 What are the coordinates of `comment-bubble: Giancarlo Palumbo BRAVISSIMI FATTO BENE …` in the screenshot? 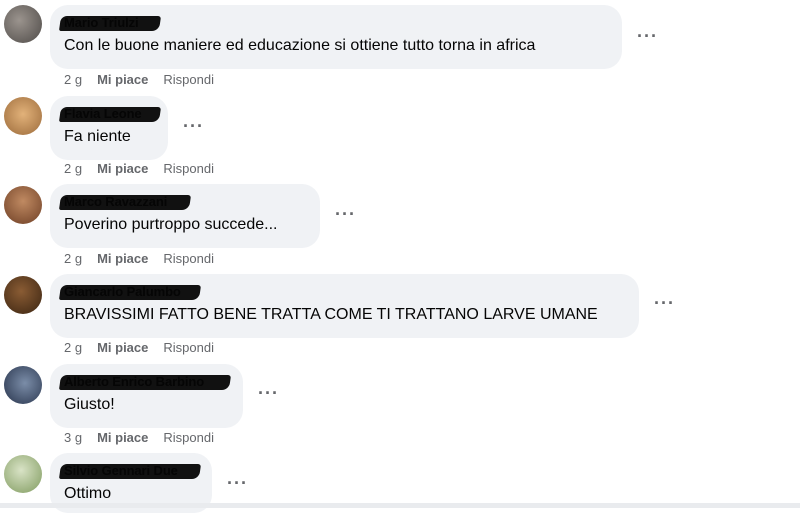 It's located at (344, 306).